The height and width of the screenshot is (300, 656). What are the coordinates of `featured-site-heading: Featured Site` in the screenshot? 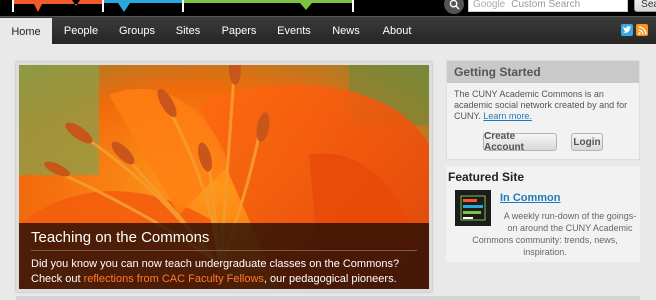 It's located at (486, 177).